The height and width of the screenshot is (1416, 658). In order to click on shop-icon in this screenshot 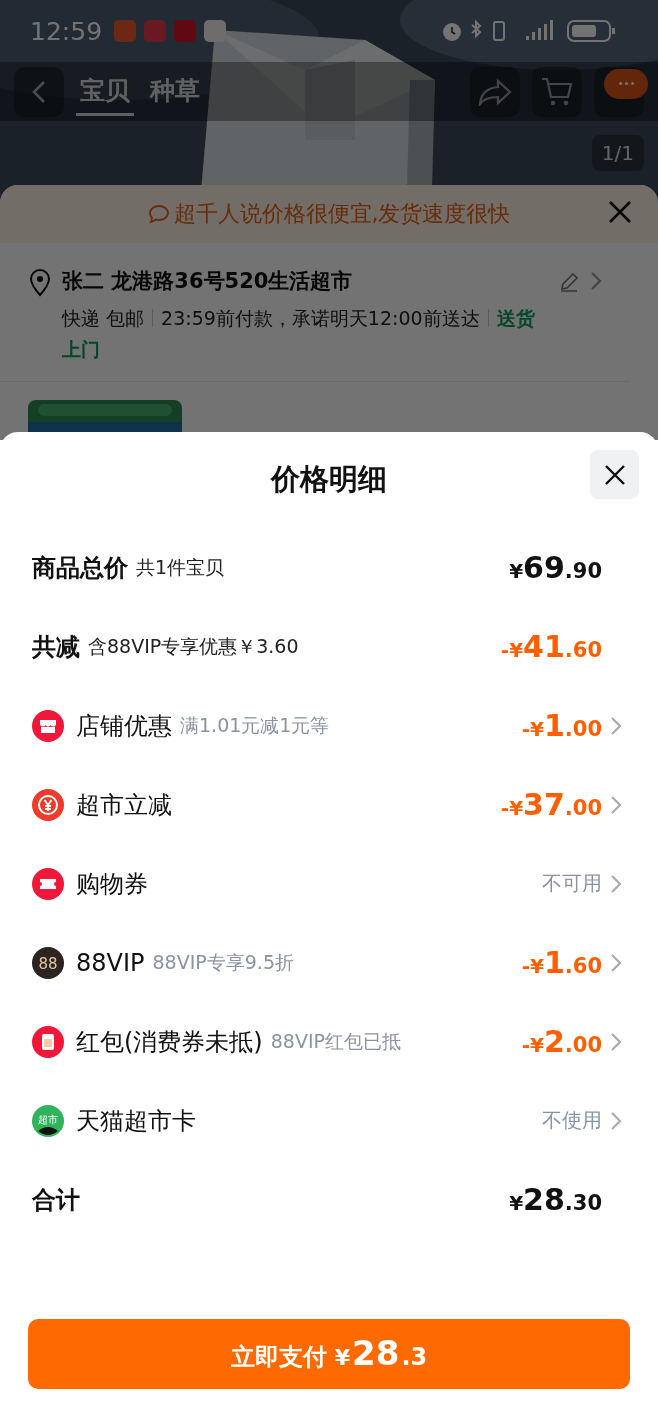, I will do `click(48, 725)`.